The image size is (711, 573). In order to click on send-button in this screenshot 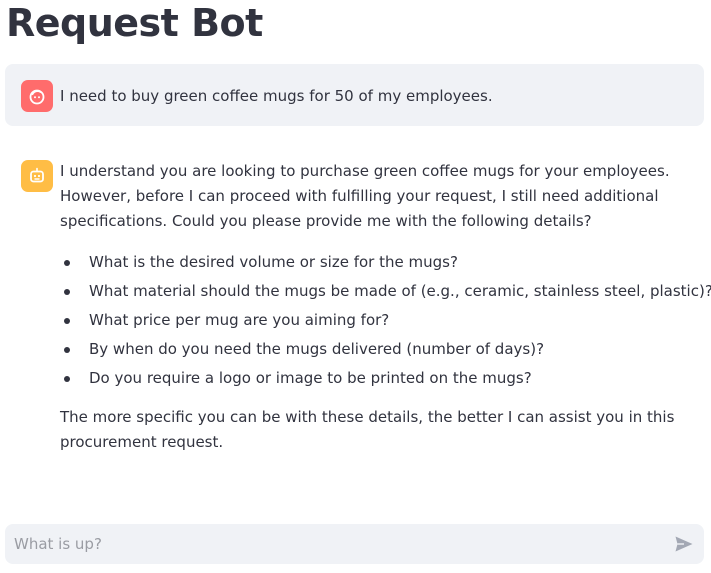, I will do `click(684, 544)`.